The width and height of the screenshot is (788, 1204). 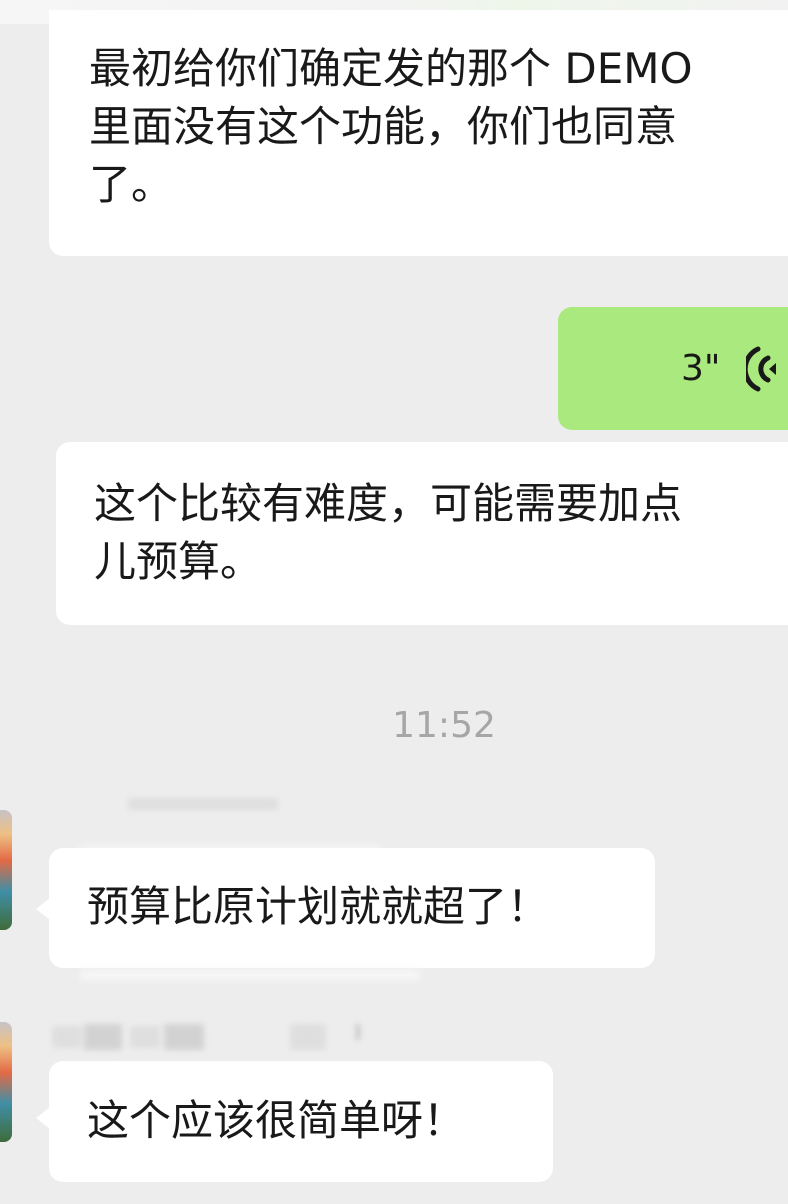 What do you see at coordinates (131, 184) in the screenshot?
I see `message-text-line: 了。` at bounding box center [131, 184].